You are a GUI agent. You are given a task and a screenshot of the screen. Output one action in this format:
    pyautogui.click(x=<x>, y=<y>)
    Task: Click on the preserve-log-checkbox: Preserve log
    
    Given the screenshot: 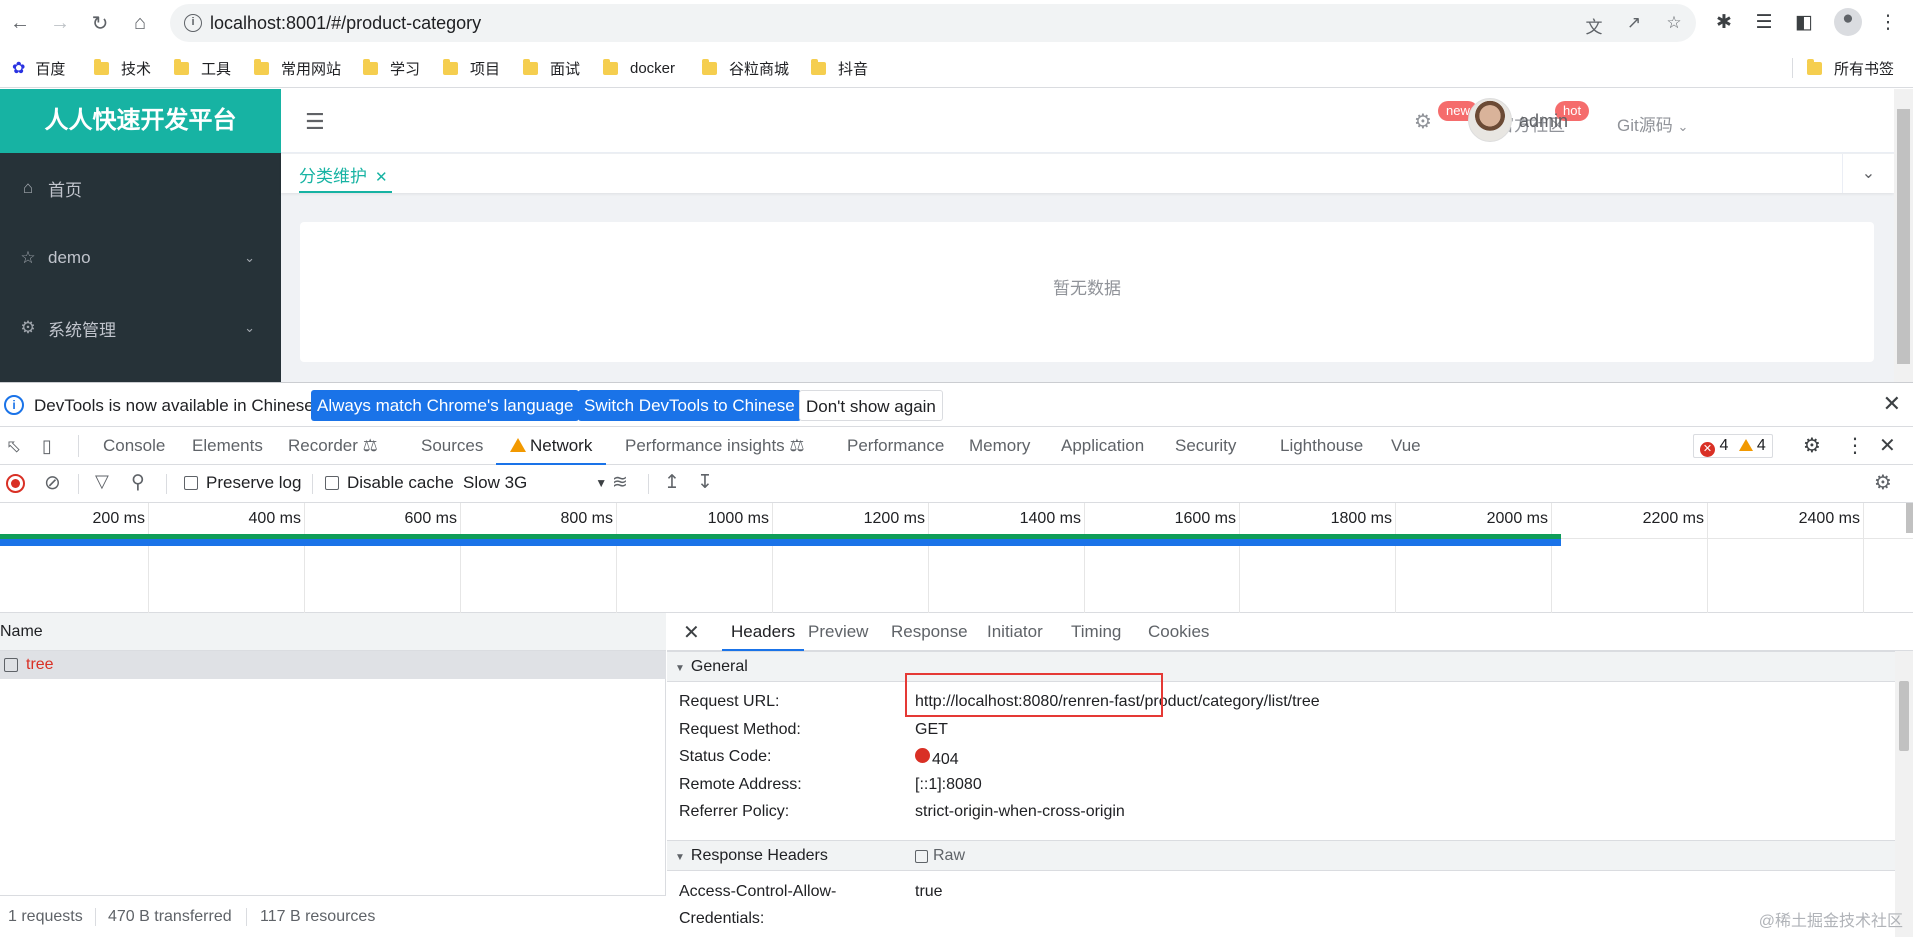 What is the action you would take?
    pyautogui.click(x=242, y=483)
    